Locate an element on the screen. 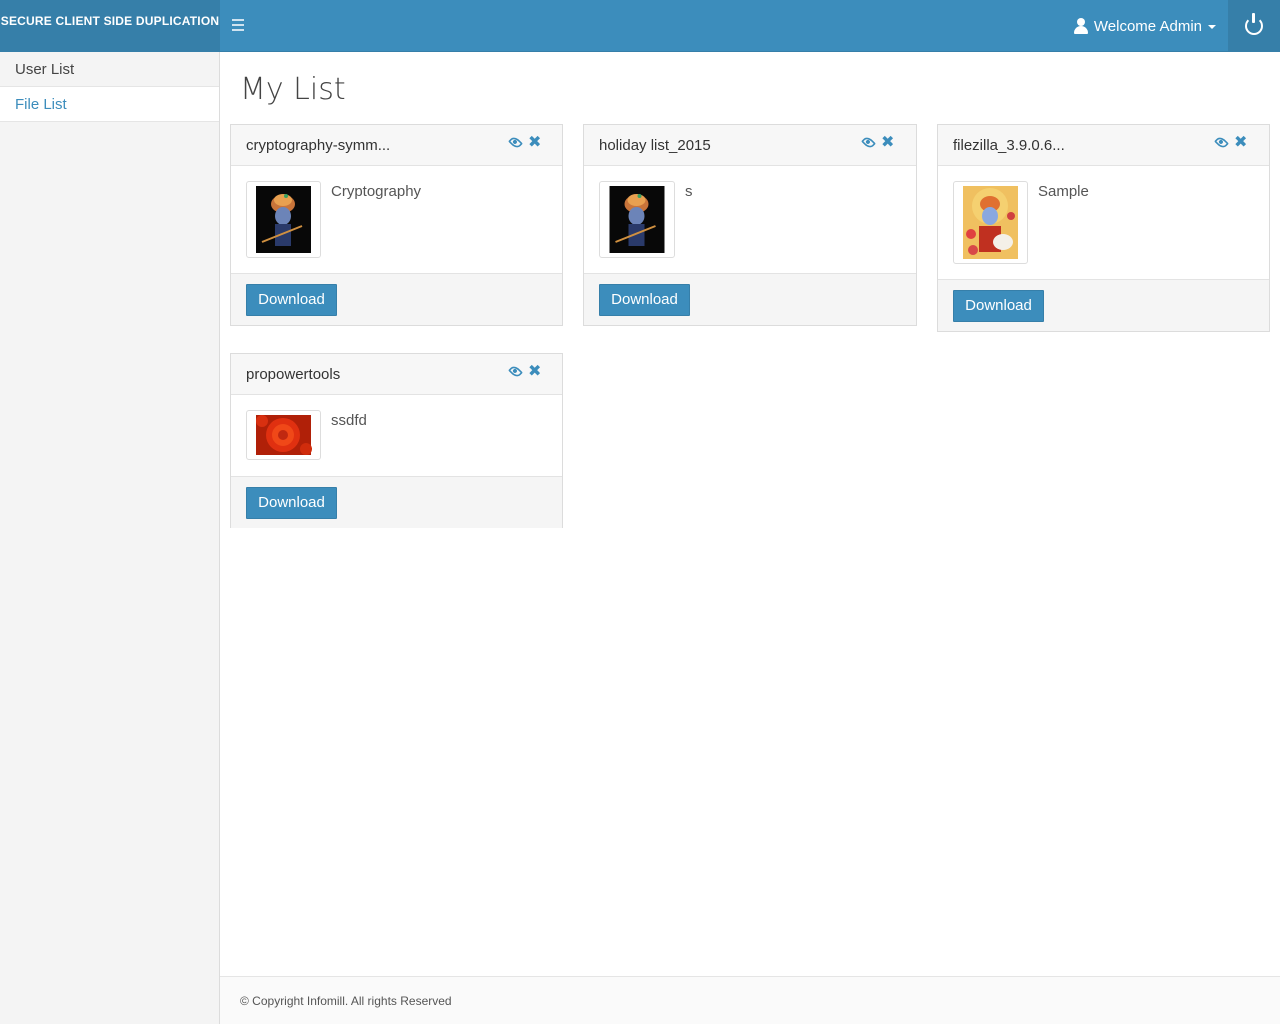 The image size is (1280, 1024). card-title: propowertools is located at coordinates (293, 374).